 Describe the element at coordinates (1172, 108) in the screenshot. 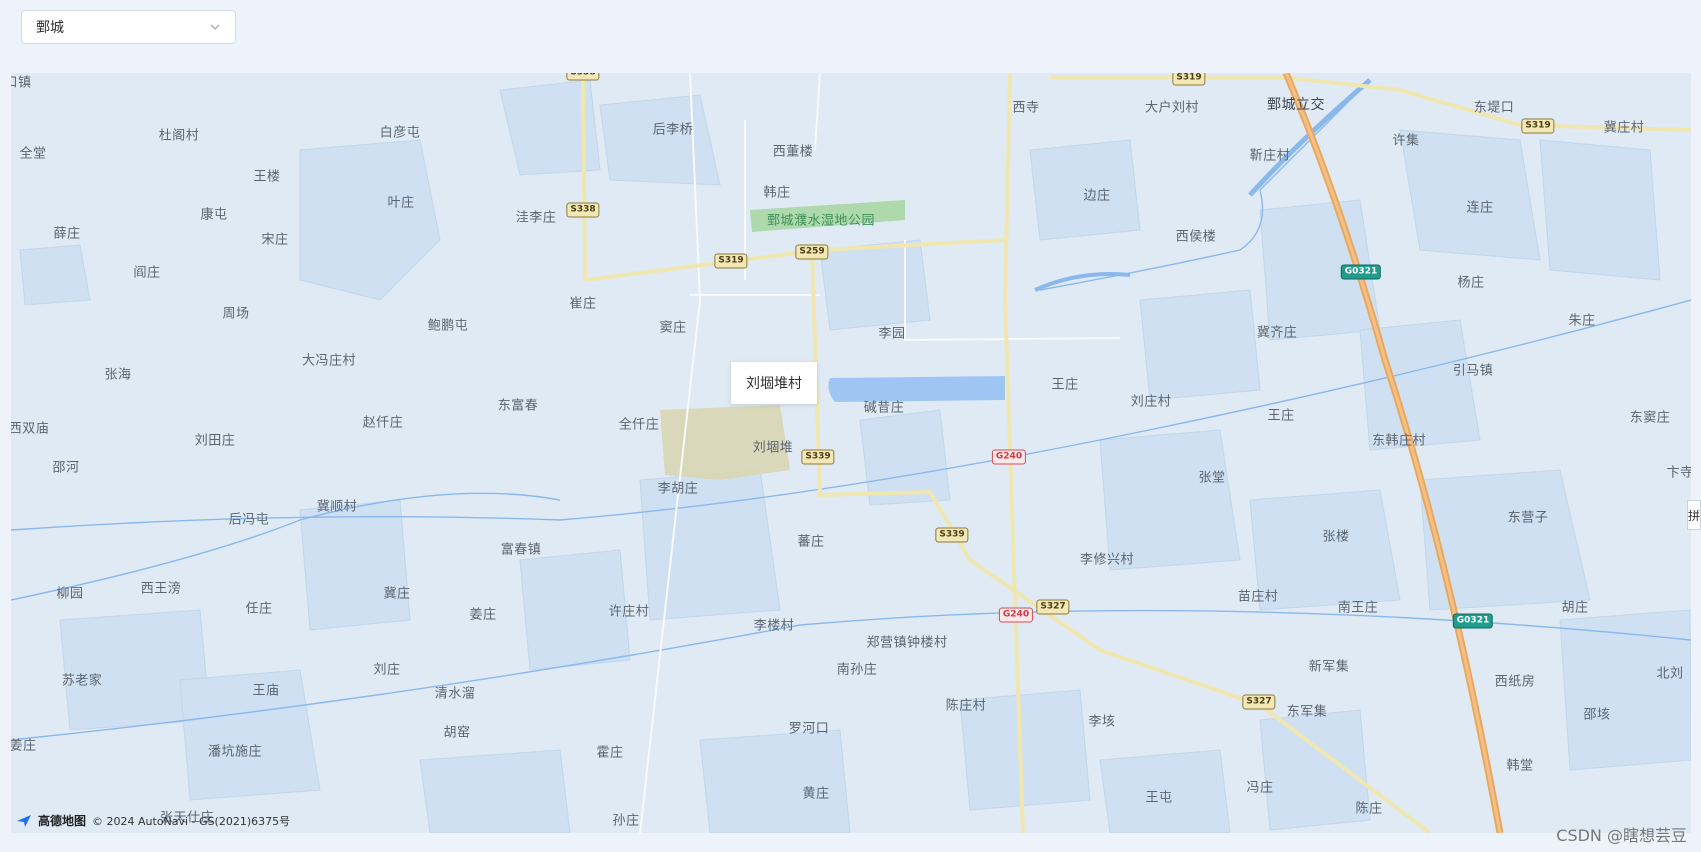

I see `place-label: 大户刘村` at that location.